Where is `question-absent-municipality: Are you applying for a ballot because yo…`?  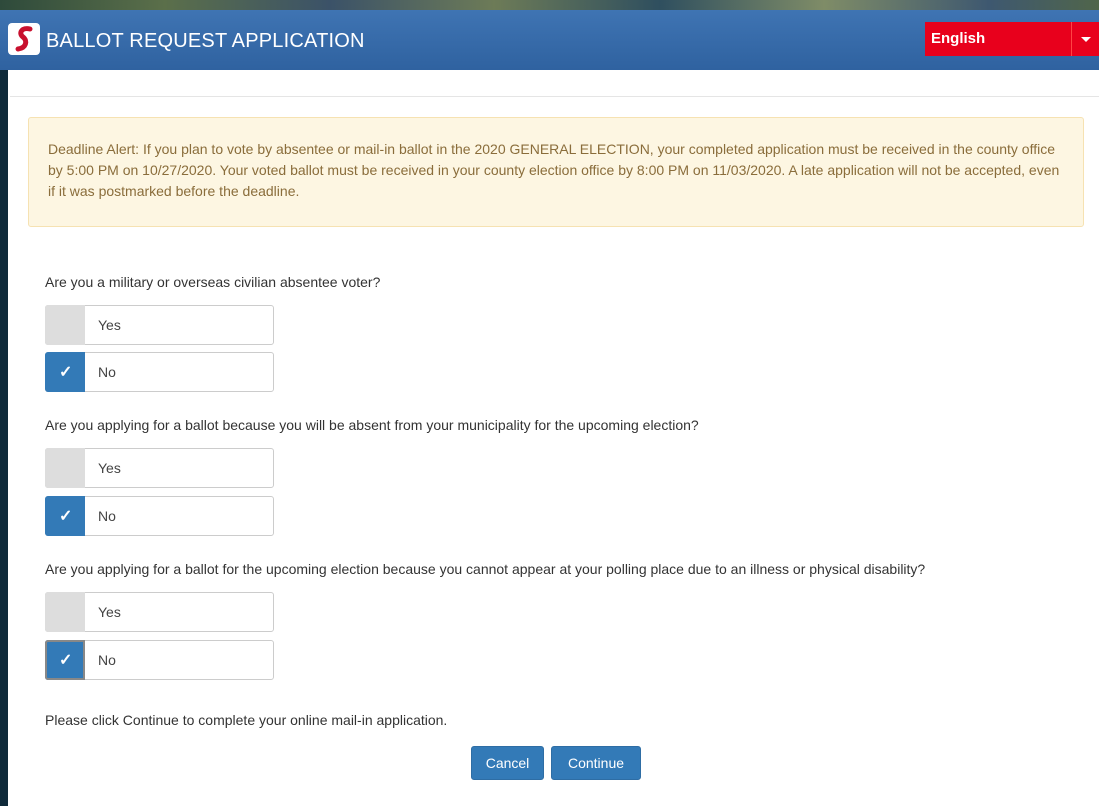
question-absent-municipality: Are you applying for a ballot because yo… is located at coordinates (372, 425).